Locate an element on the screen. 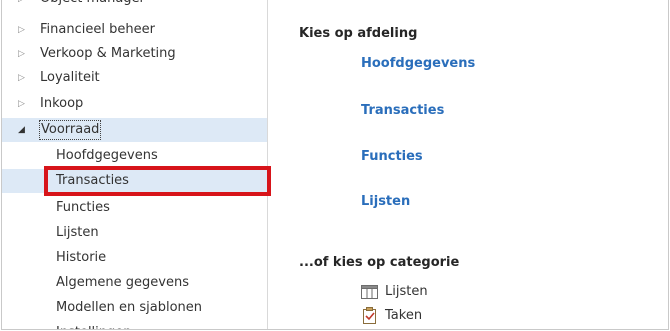  sidebar-item-loyaliteit: ▷ Loyaliteit is located at coordinates (134, 78).